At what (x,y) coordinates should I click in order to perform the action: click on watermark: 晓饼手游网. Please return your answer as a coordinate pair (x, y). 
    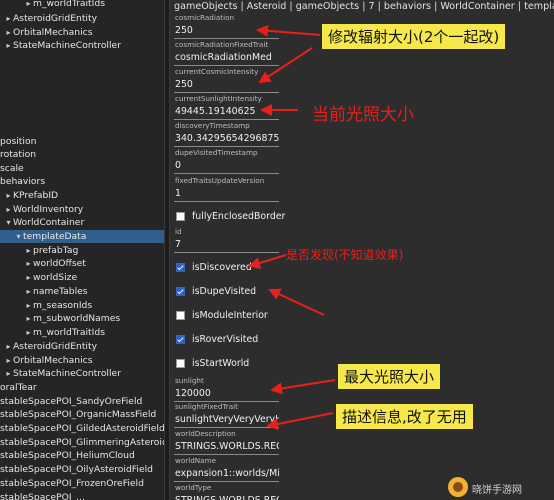
    Looking at the image, I should click on (498, 487).